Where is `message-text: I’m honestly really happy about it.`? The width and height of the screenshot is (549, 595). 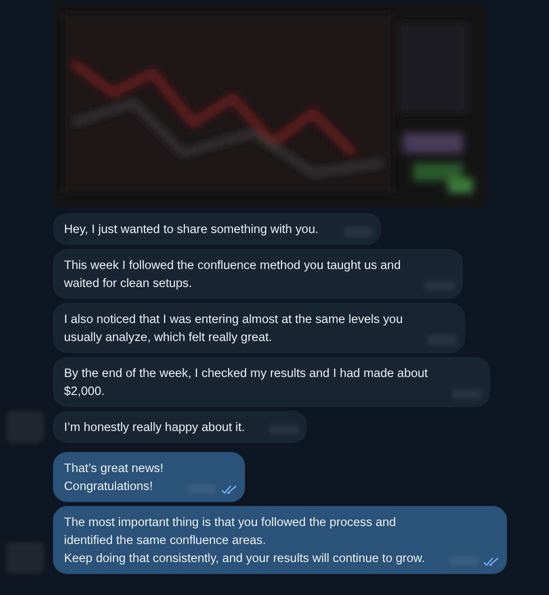 message-text: I’m honestly really happy about it. is located at coordinates (154, 427).